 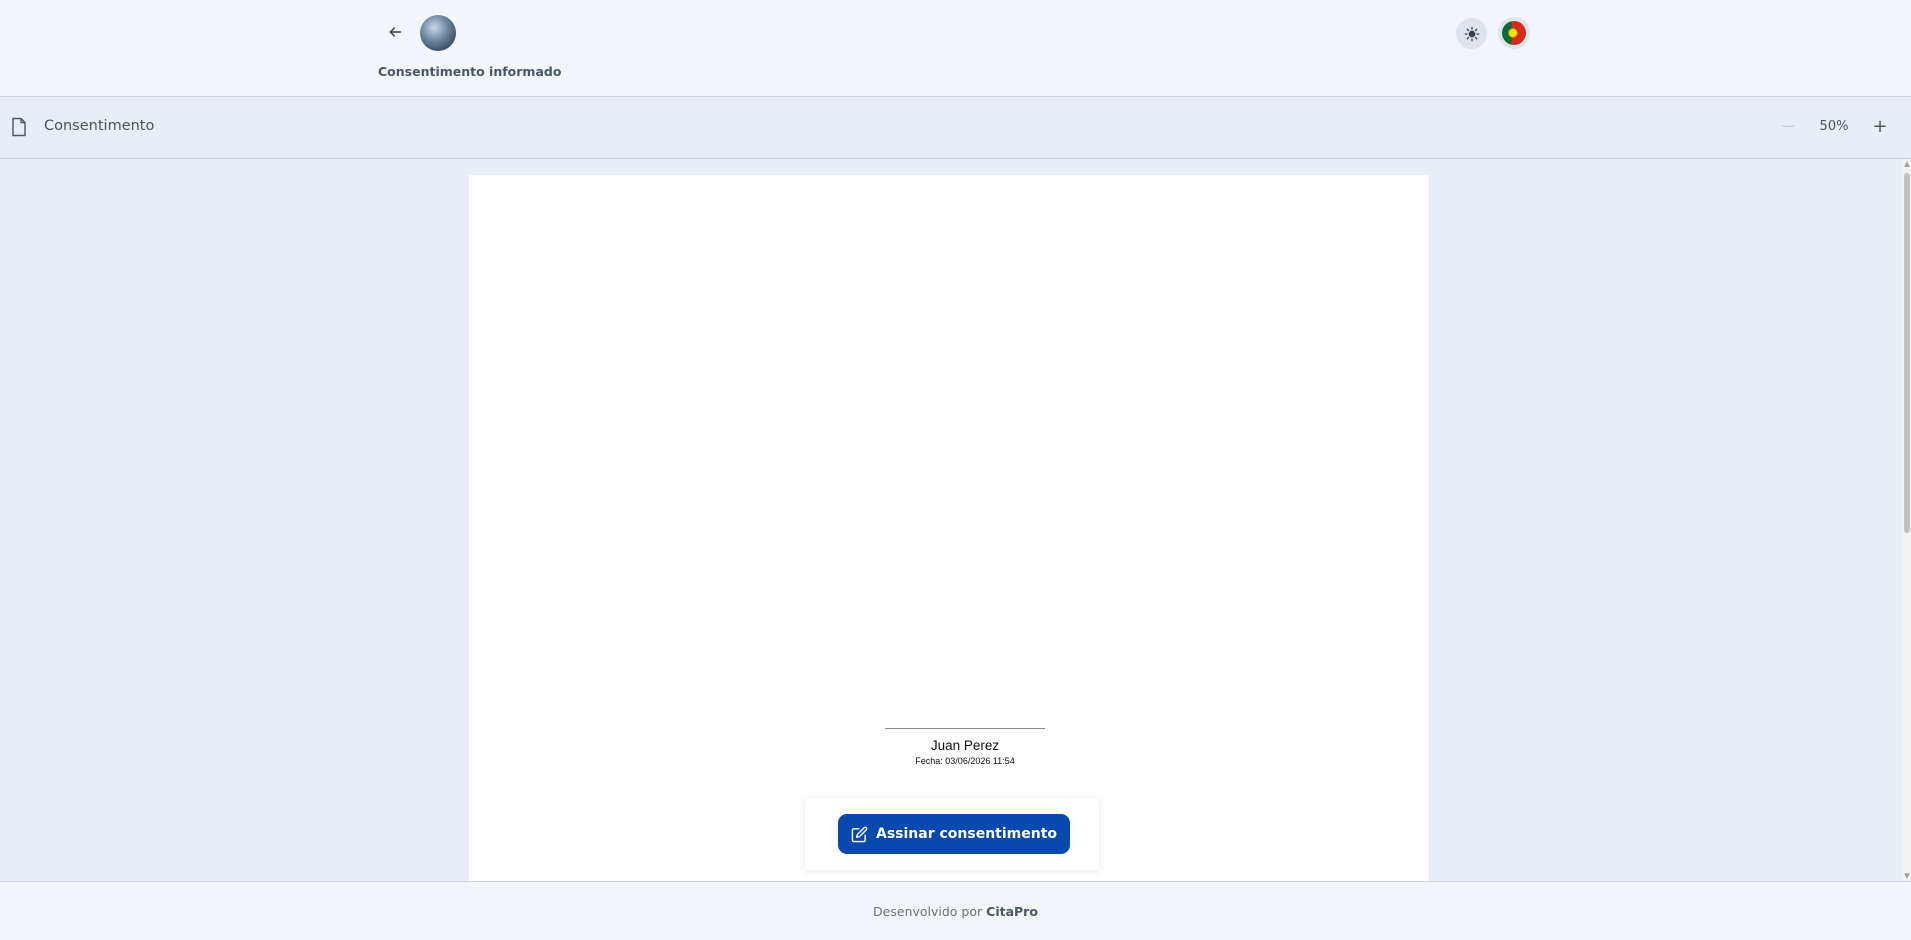 I want to click on language-selector-button, so click(x=1514, y=33).